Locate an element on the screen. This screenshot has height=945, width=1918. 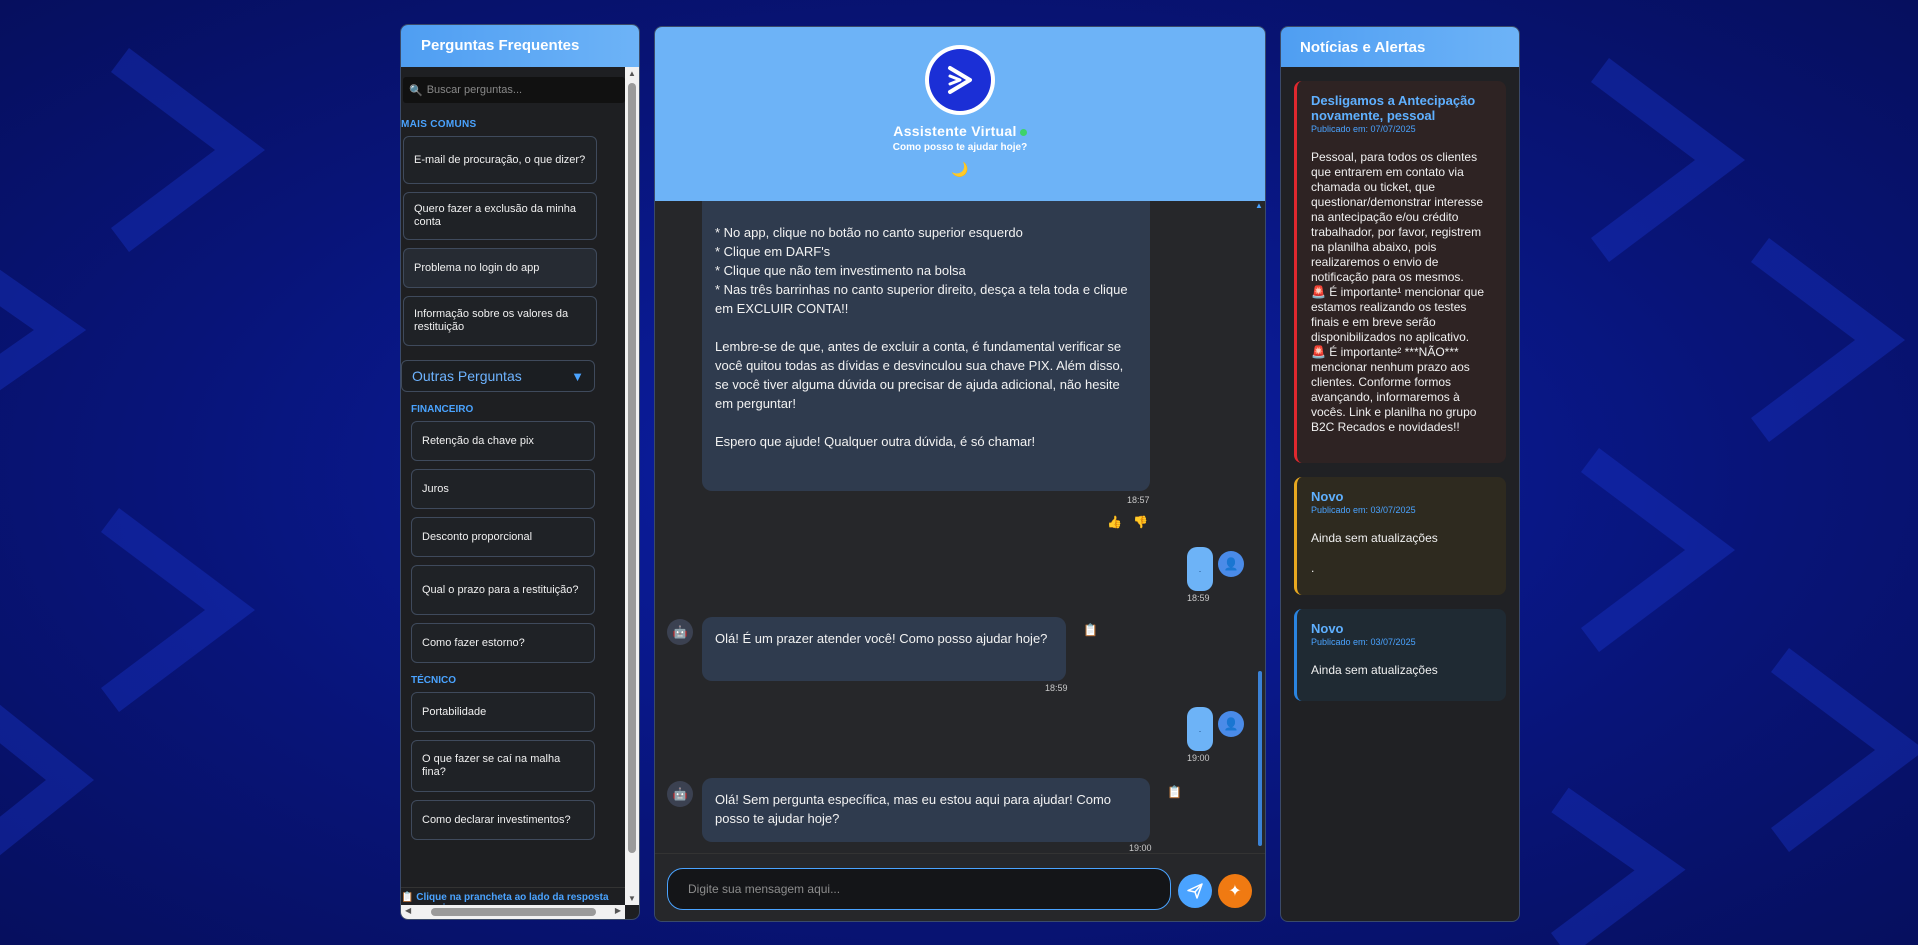
send-button is located at coordinates (1195, 891).